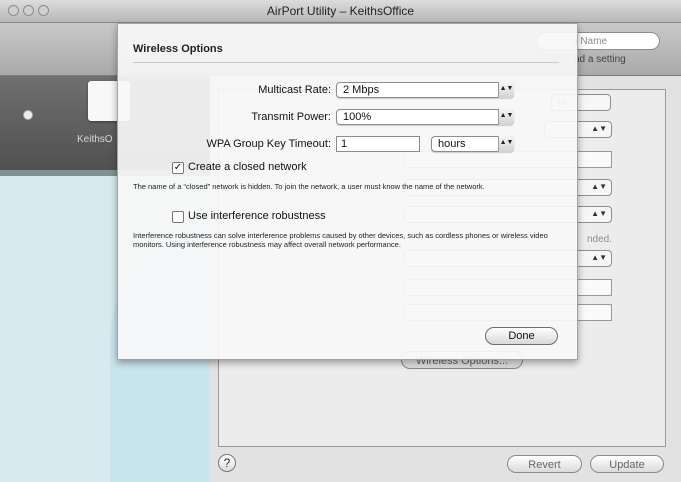 The image size is (681, 482). What do you see at coordinates (378, 144) in the screenshot?
I see `wpa-timeout-input: 1` at bounding box center [378, 144].